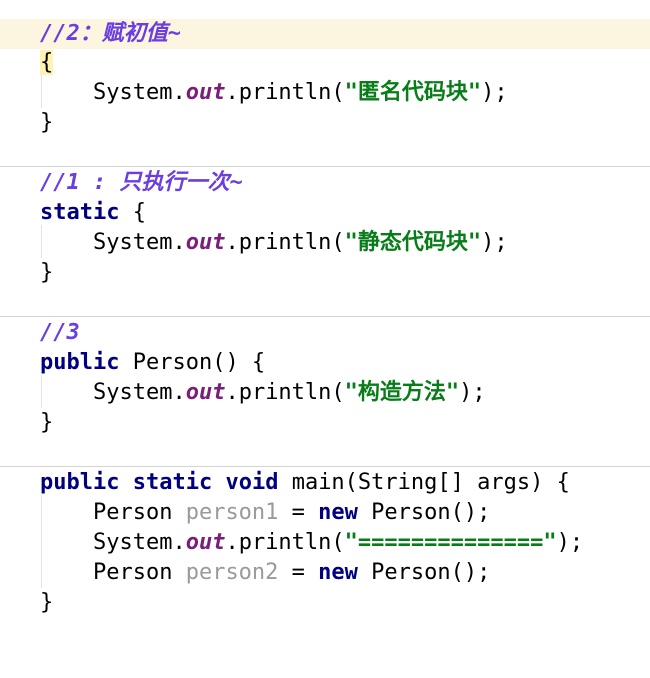 The width and height of the screenshot is (650, 678). What do you see at coordinates (413, 92) in the screenshot?
I see `string-literal: "匿名代码块"` at bounding box center [413, 92].